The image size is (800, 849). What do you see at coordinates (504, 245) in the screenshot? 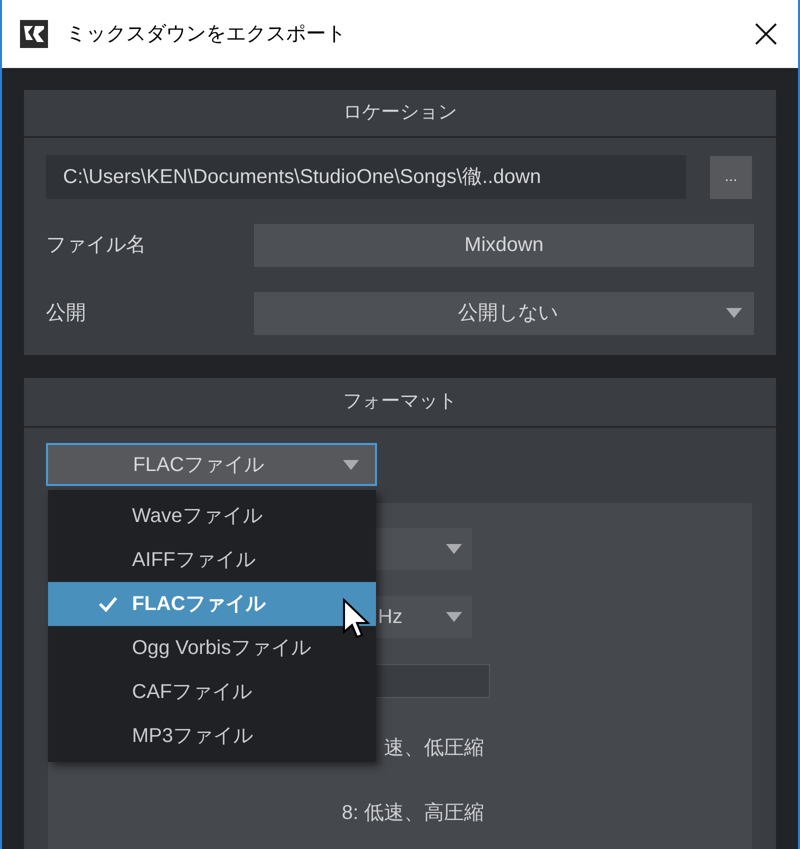
I see `input-field: Mixdown` at bounding box center [504, 245].